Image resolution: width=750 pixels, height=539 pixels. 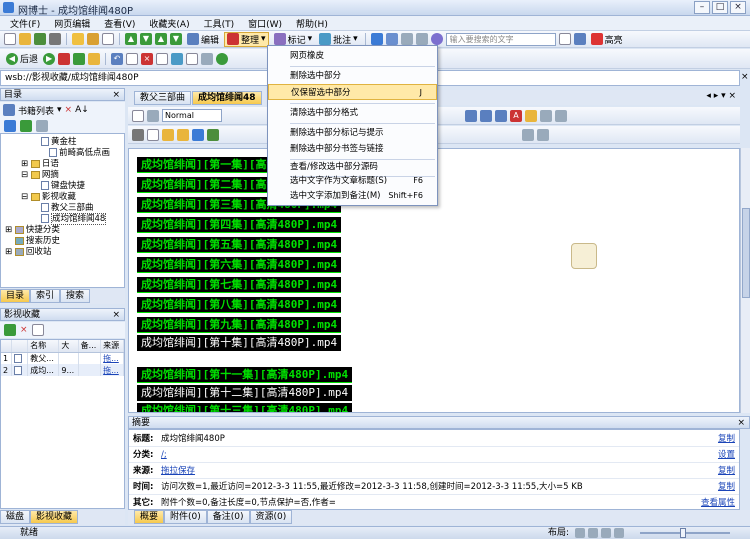 I want to click on menu-web-edit: 网页编辑, so click(x=72, y=23).